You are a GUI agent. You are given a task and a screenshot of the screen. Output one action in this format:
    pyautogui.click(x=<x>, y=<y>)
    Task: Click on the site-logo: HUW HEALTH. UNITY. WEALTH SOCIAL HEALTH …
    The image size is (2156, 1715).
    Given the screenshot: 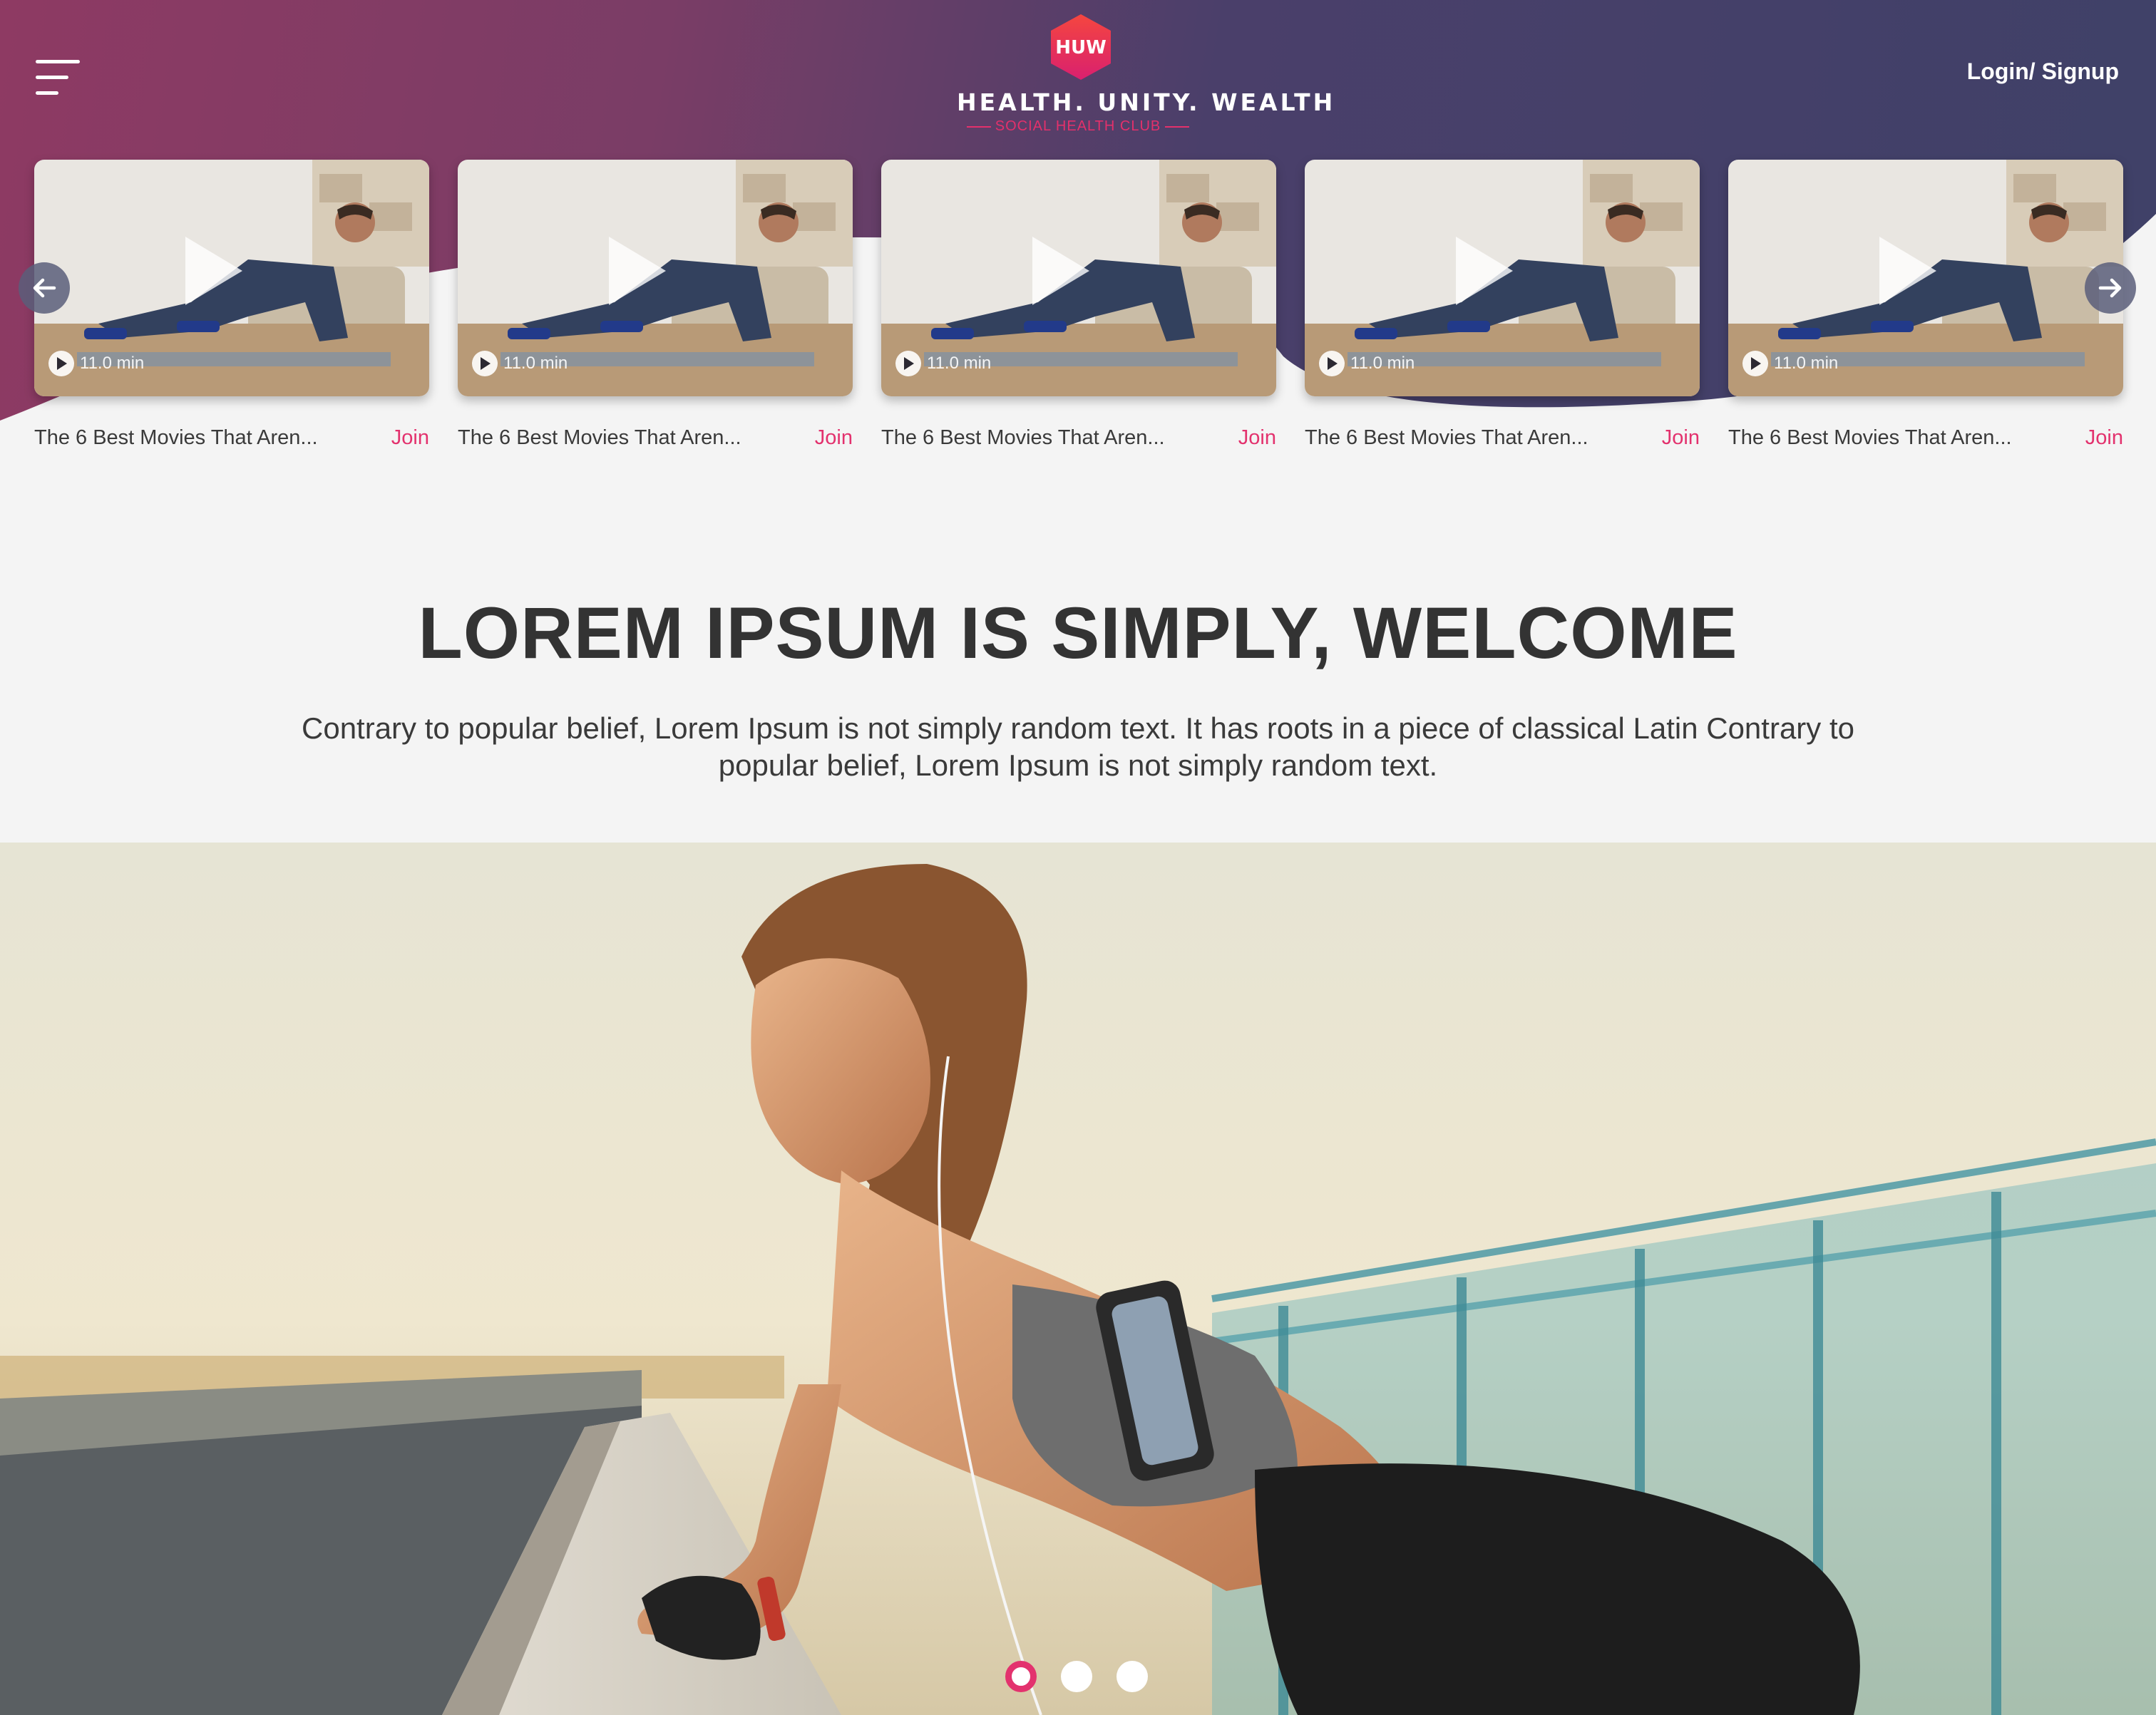 What is the action you would take?
    pyautogui.click(x=1146, y=73)
    